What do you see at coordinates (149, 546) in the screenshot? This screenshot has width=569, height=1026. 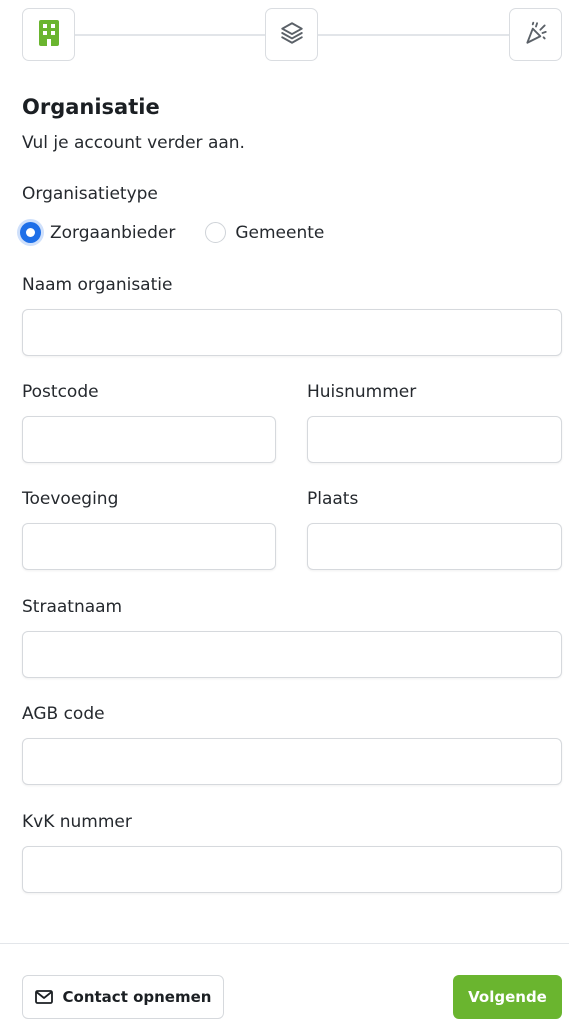 I see `toevoeging-input` at bounding box center [149, 546].